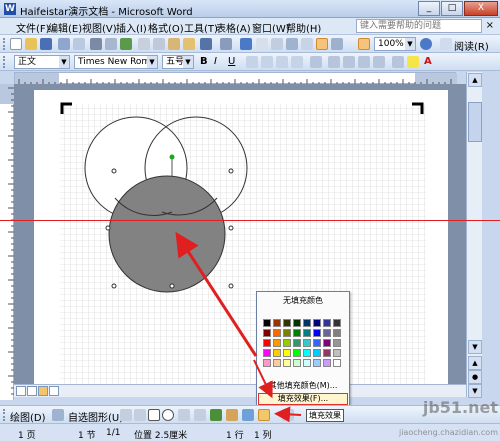 Image resolution: width=500 pixels, height=441 pixels. What do you see at coordinates (334, 62) in the screenshot?
I see `numbering-icon` at bounding box center [334, 62].